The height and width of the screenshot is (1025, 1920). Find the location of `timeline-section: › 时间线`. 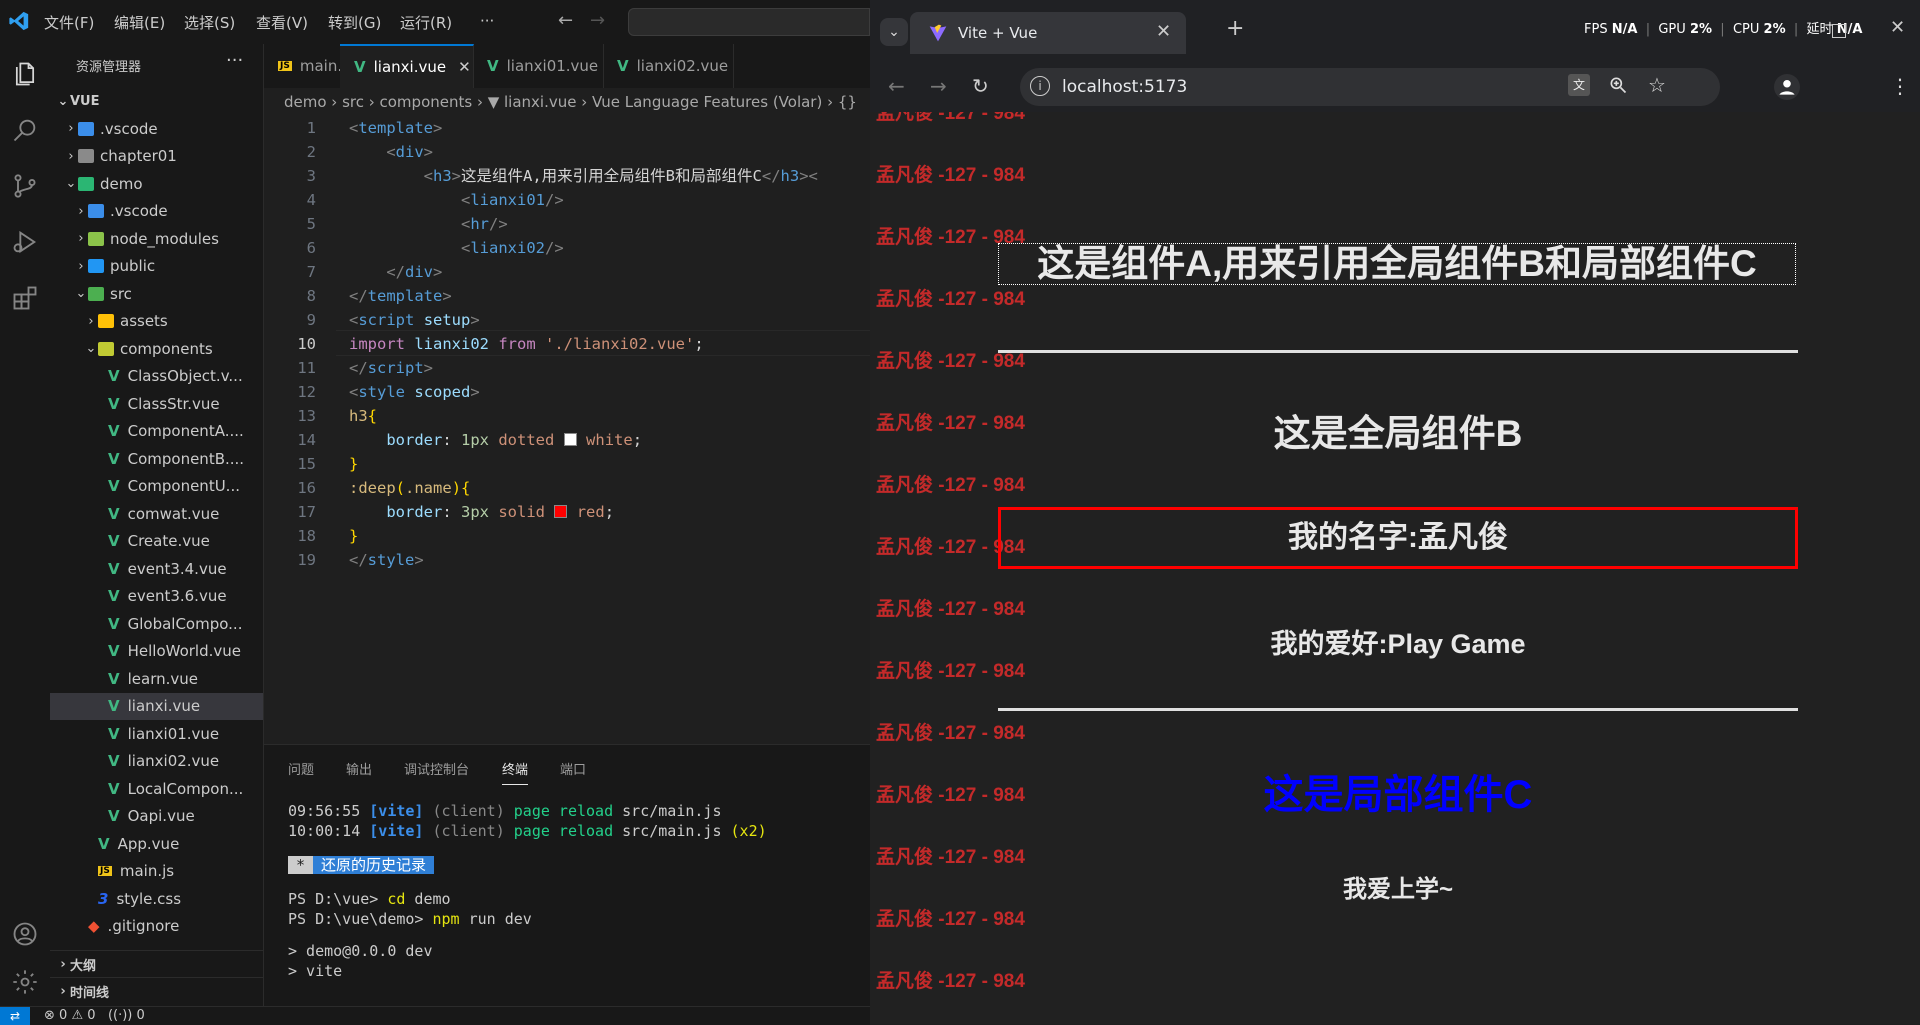

timeline-section: › 时间线 is located at coordinates (156, 991).